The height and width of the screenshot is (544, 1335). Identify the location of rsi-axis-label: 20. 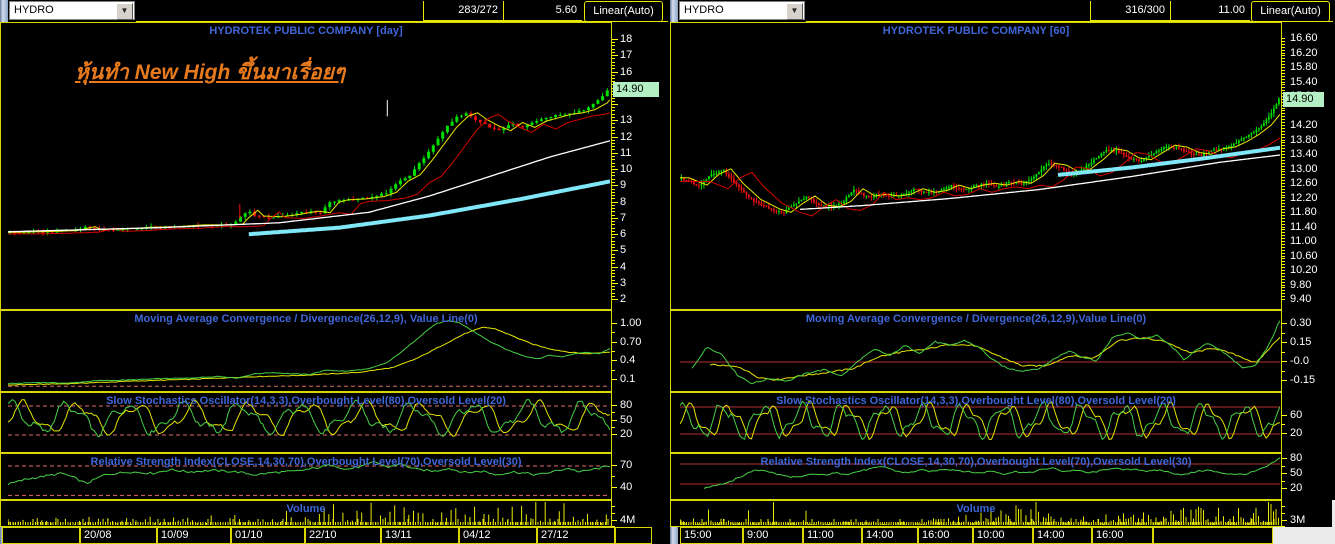
(1296, 488).